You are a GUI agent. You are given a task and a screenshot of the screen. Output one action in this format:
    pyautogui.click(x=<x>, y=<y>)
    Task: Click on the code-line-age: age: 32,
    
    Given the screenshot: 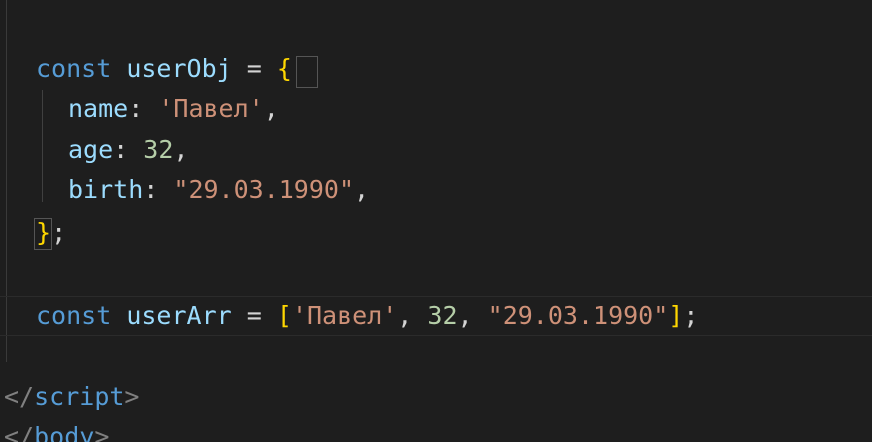 What is the action you would take?
    pyautogui.click(x=128, y=150)
    